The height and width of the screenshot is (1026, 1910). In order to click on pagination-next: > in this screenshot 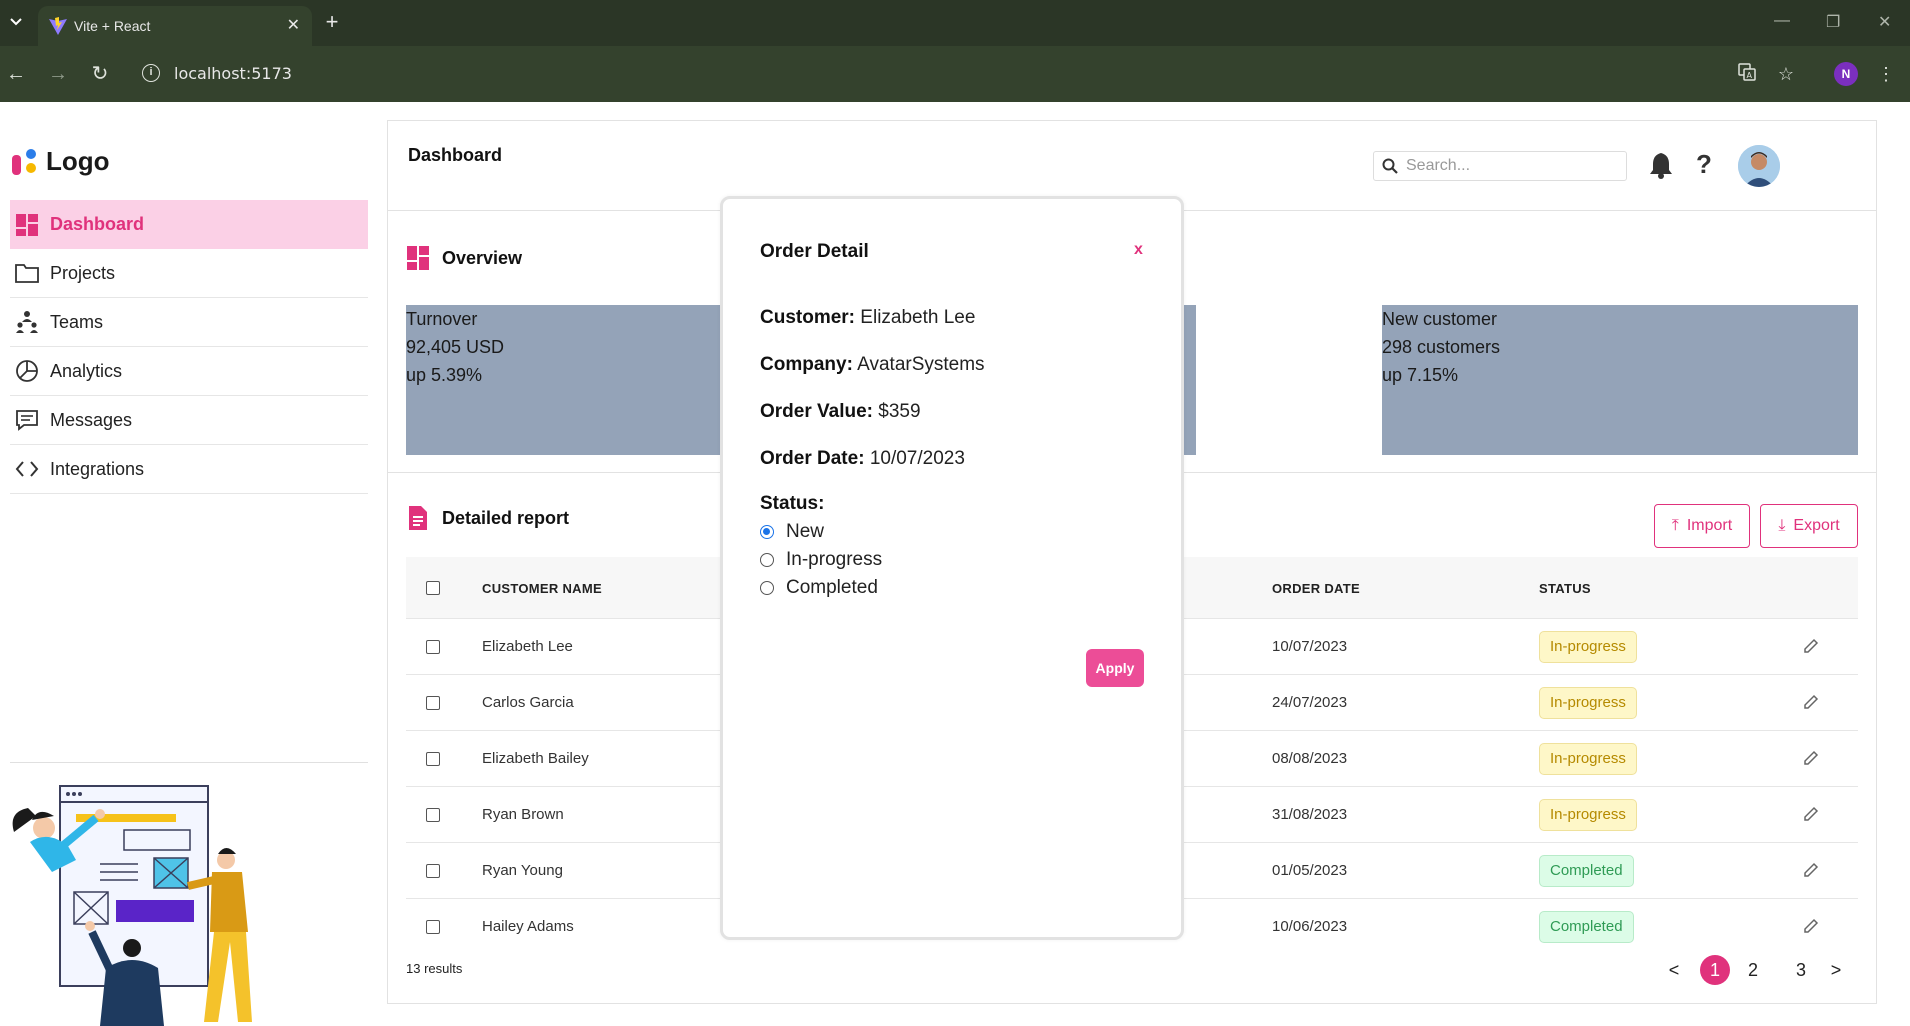, I will do `click(1836, 970)`.